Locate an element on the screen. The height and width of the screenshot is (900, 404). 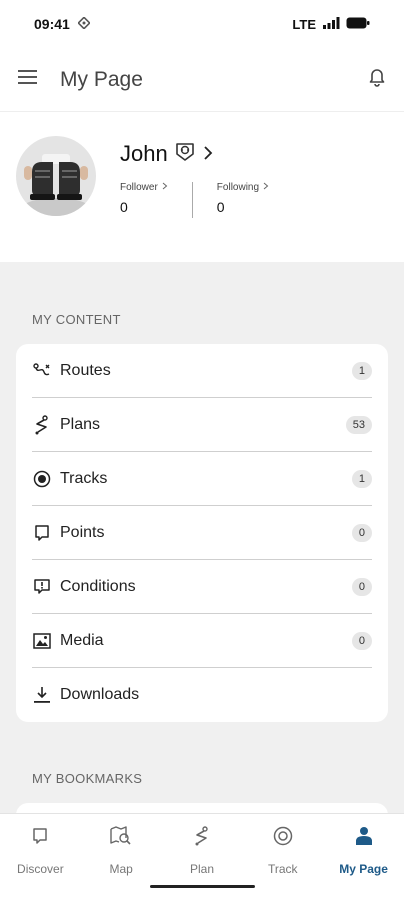
map-icon is located at coordinates (121, 836).